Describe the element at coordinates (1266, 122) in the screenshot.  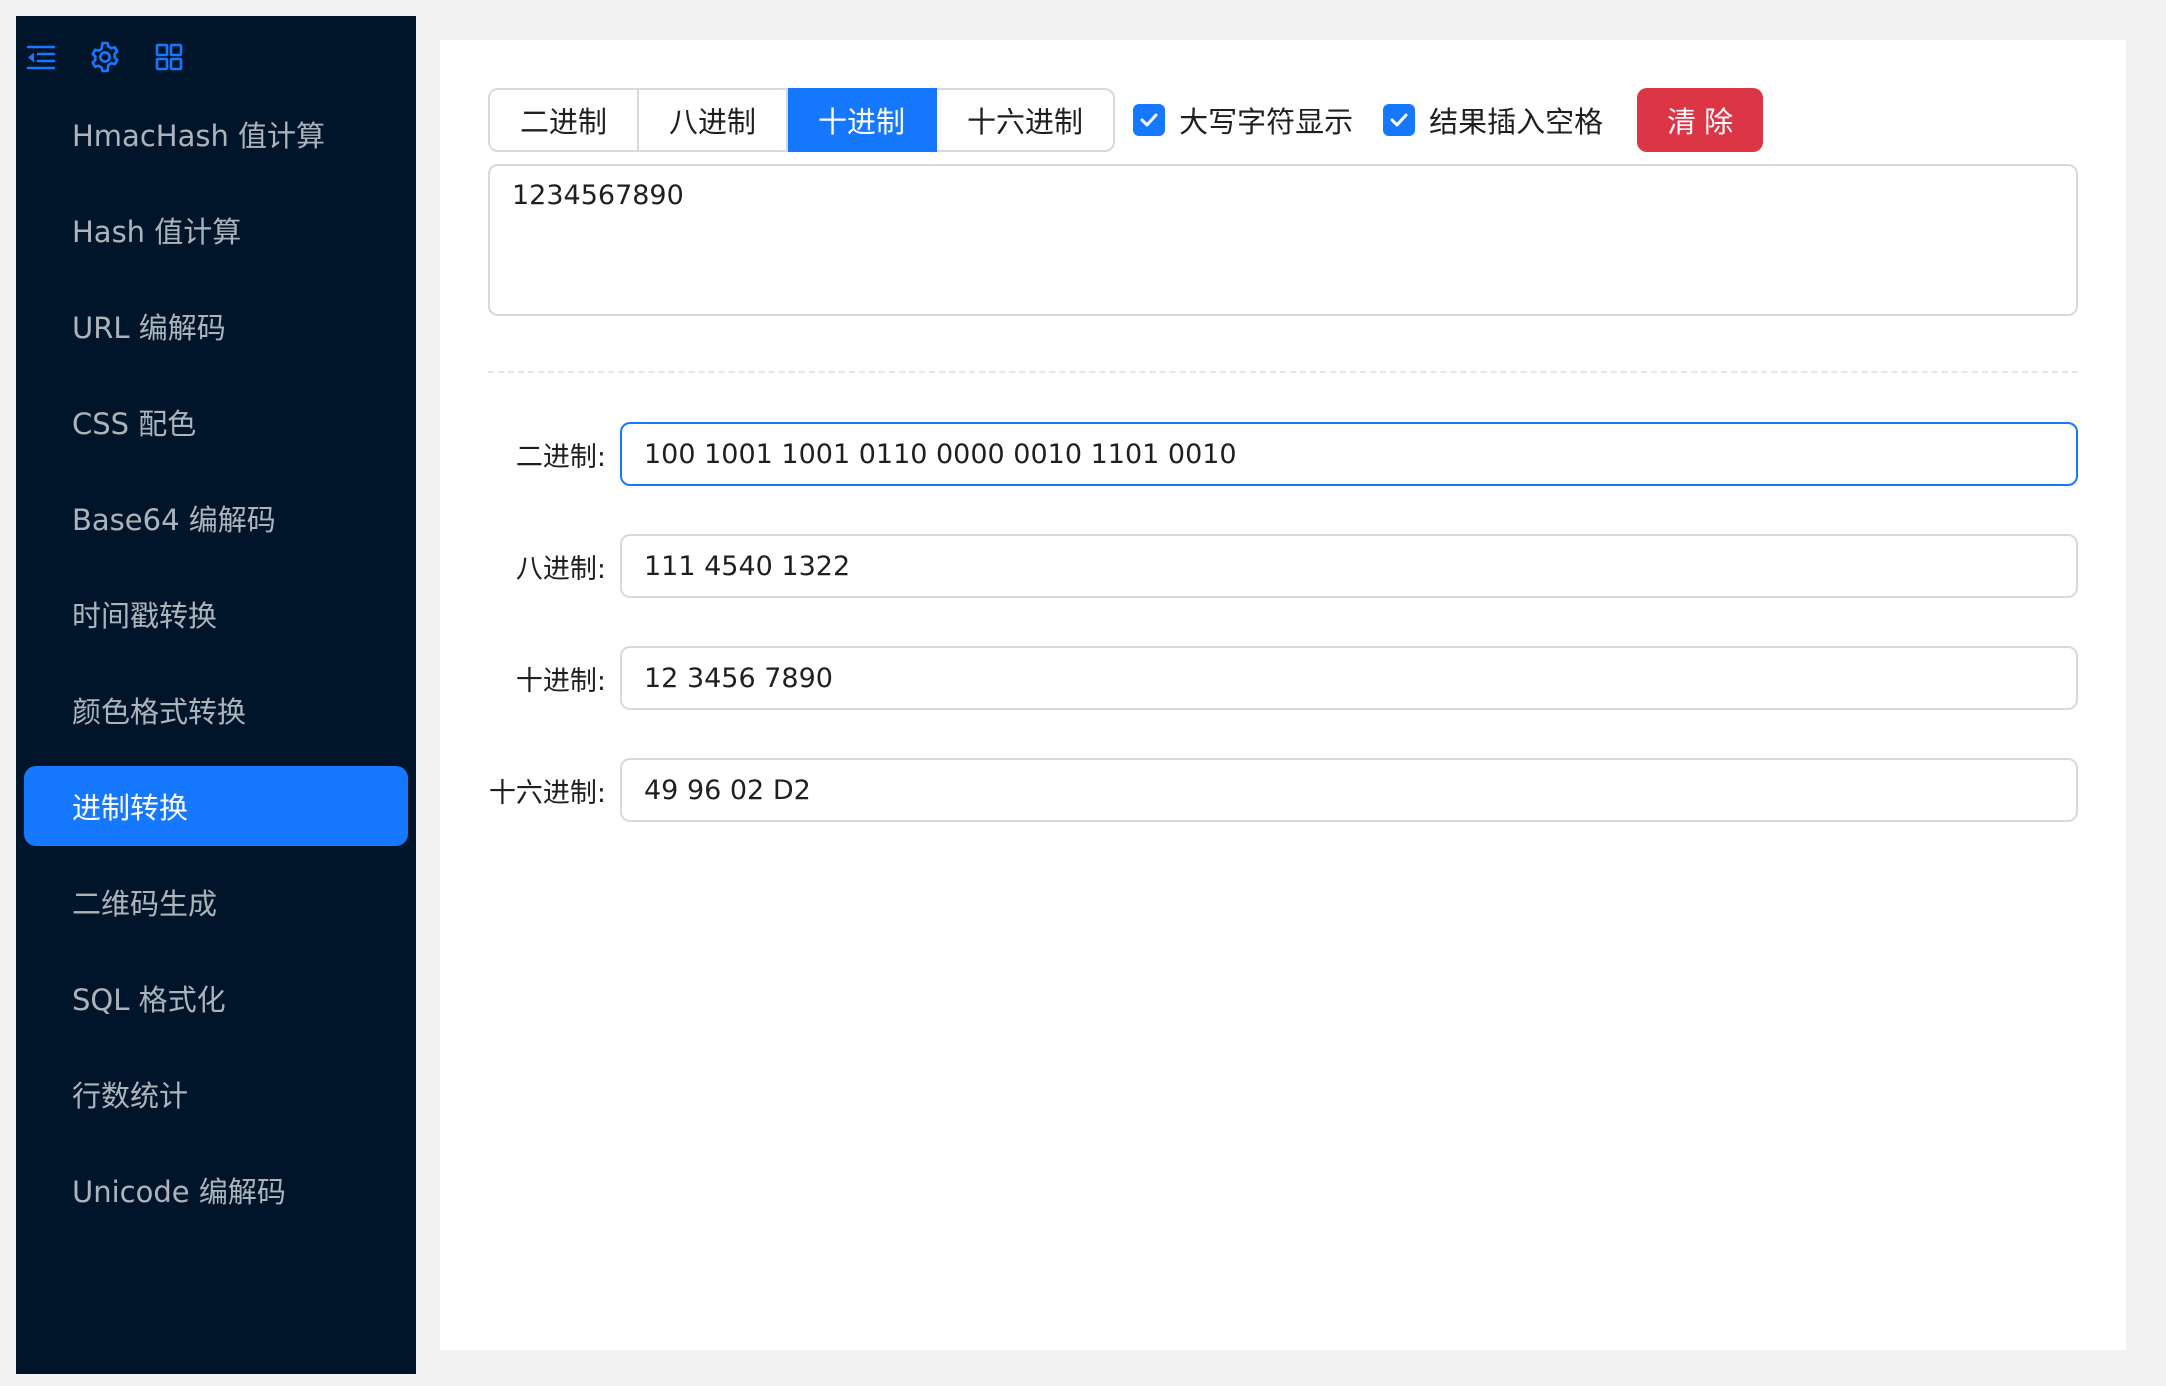
I see `uppercase-label: 大写字符显示` at that location.